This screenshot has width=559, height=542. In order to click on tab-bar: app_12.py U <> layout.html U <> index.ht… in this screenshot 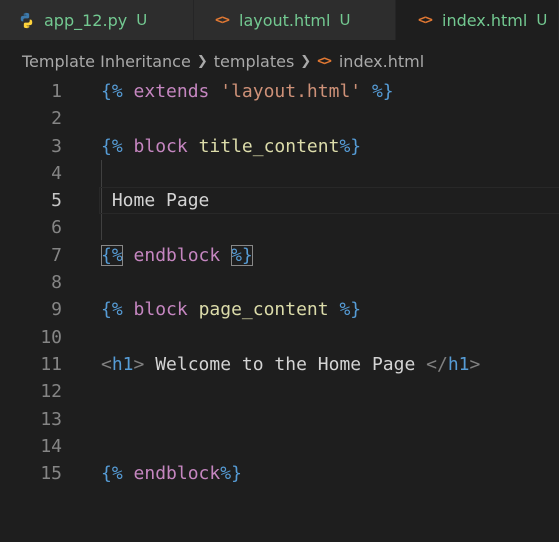, I will do `click(279, 20)`.